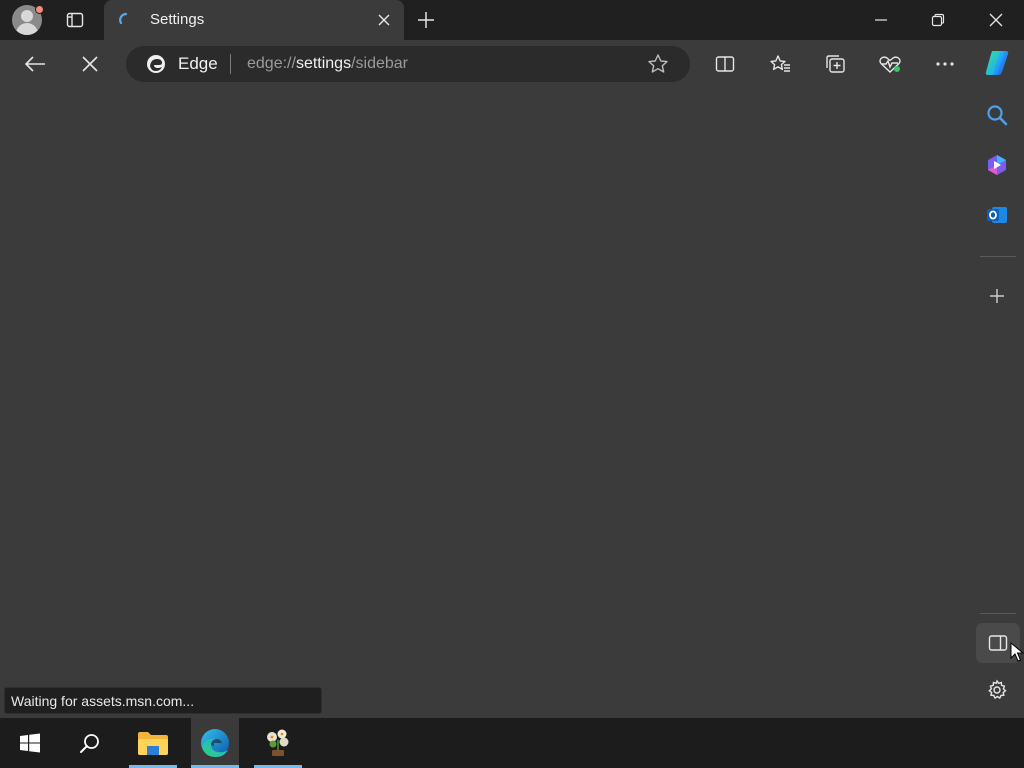 Image resolution: width=1024 pixels, height=768 pixels. What do you see at coordinates (75, 20) in the screenshot?
I see `vertical-tabs-icon` at bounding box center [75, 20].